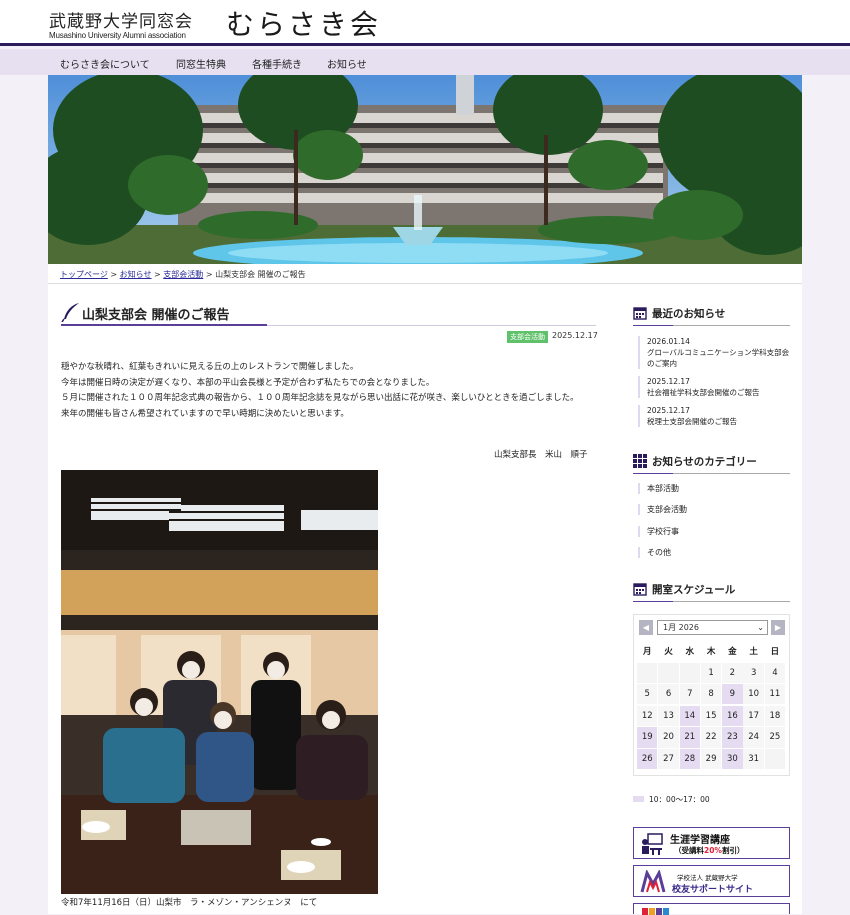  I want to click on month-select: 1月 2026 ⌄, so click(712, 627).